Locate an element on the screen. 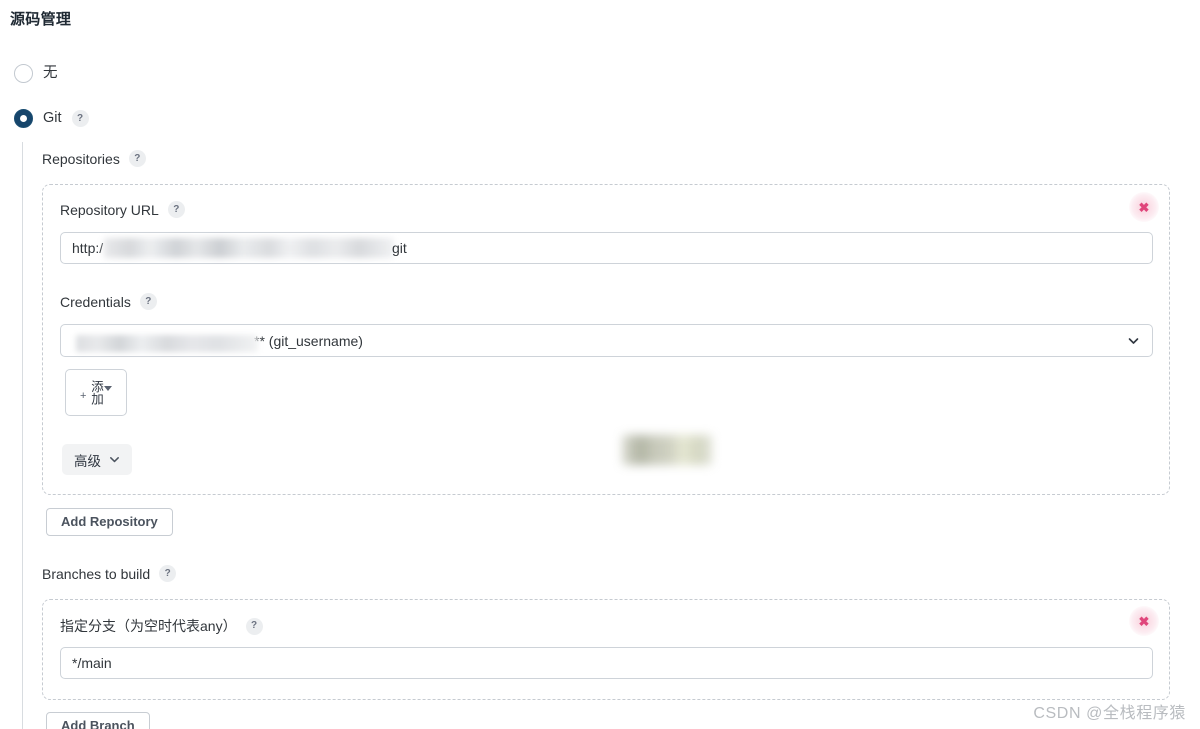 The height and width of the screenshot is (729, 1200). branch-spec-field-label: 指定分支（为空时代表any） ? is located at coordinates (161, 626).